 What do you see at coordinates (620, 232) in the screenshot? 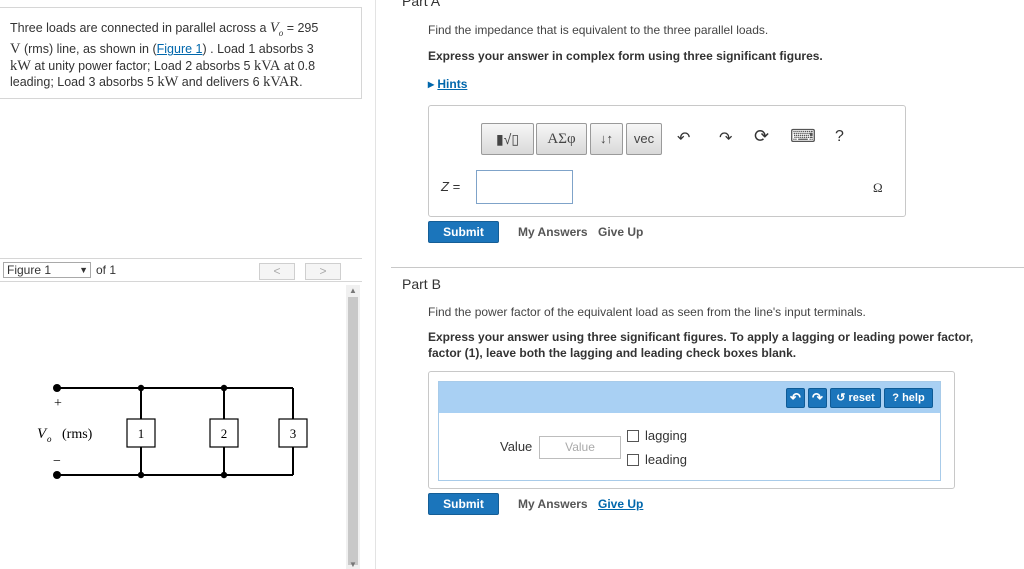
I see `part-a-give-up-link: Give Up` at bounding box center [620, 232].